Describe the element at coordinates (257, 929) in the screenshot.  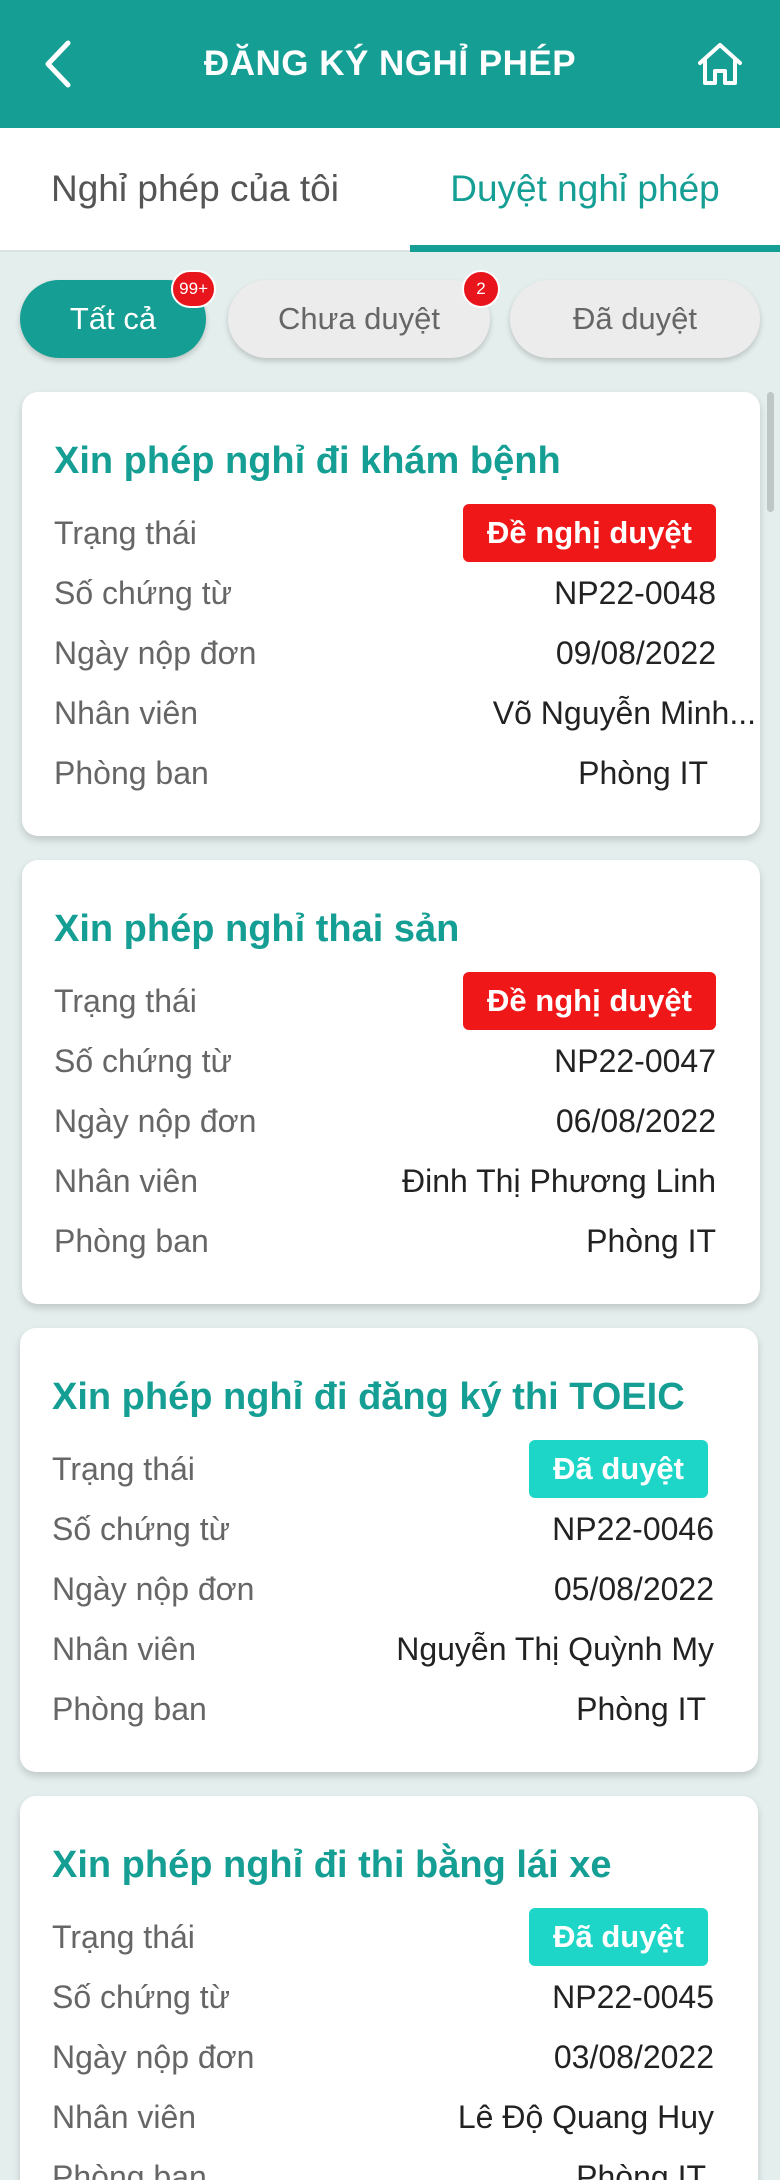
I see `request-title: Xin phép nghỉ thai sản` at that location.